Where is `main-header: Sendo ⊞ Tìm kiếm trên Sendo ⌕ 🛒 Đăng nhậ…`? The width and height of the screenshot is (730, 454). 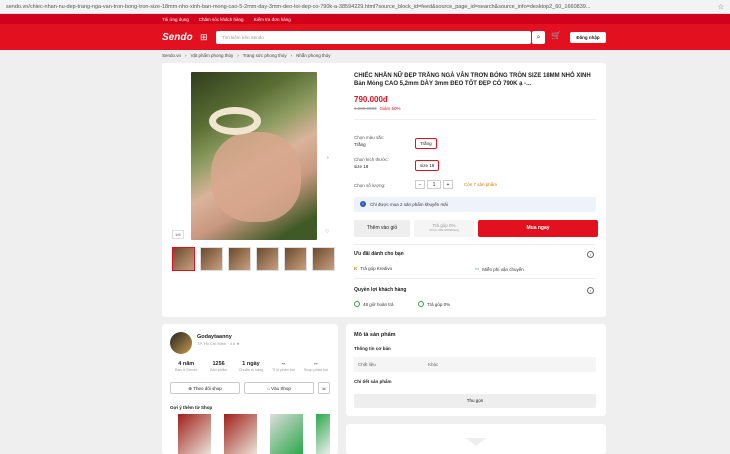 main-header: Sendo ⊞ Tìm kiếm trên Sendo ⌕ 🛒 Đăng nhậ… is located at coordinates (365, 37).